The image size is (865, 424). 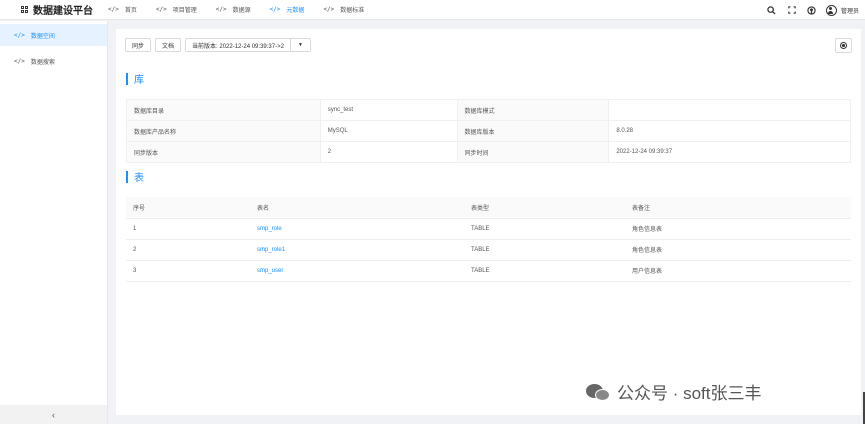 I want to click on column-header: 表备注, so click(x=738, y=208).